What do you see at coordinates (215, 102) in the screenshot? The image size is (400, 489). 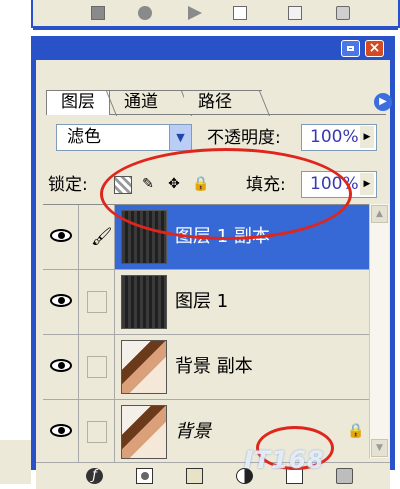 I see `tab-paths-label: 路径` at bounding box center [215, 102].